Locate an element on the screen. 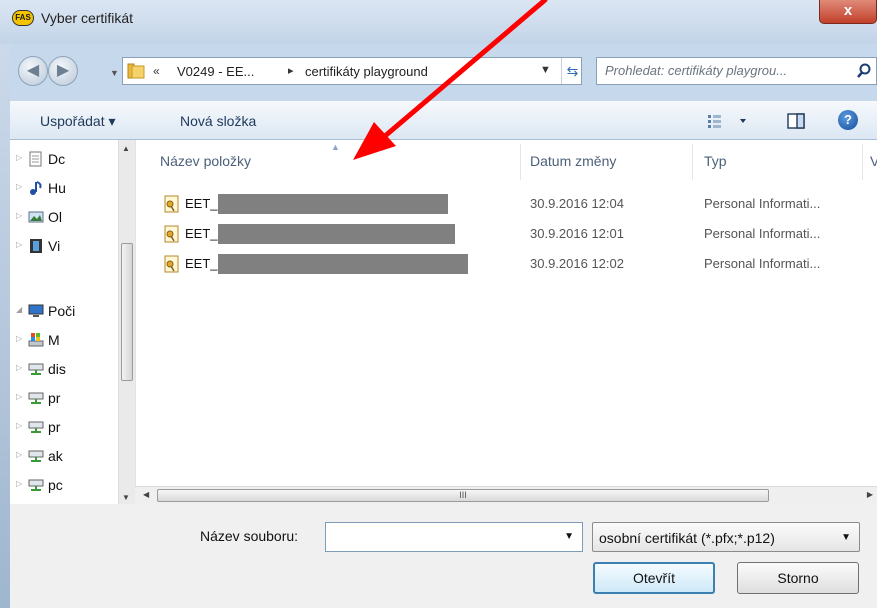 This screenshot has height=608, width=877. nav-item-computer: ◢ Poči is located at coordinates (64, 311).